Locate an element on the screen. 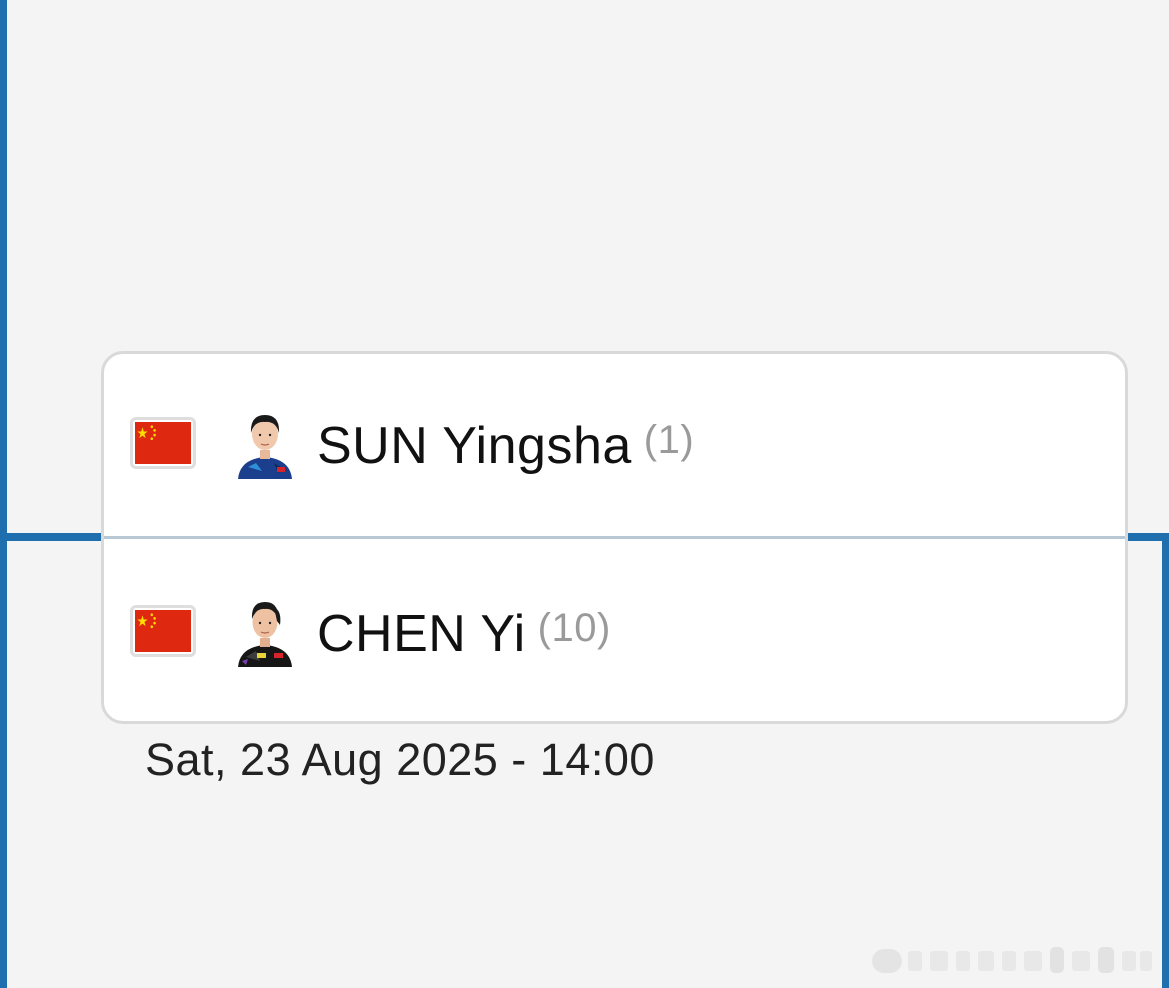  player-name-text: CHEN Yi is located at coordinates (421, 634).